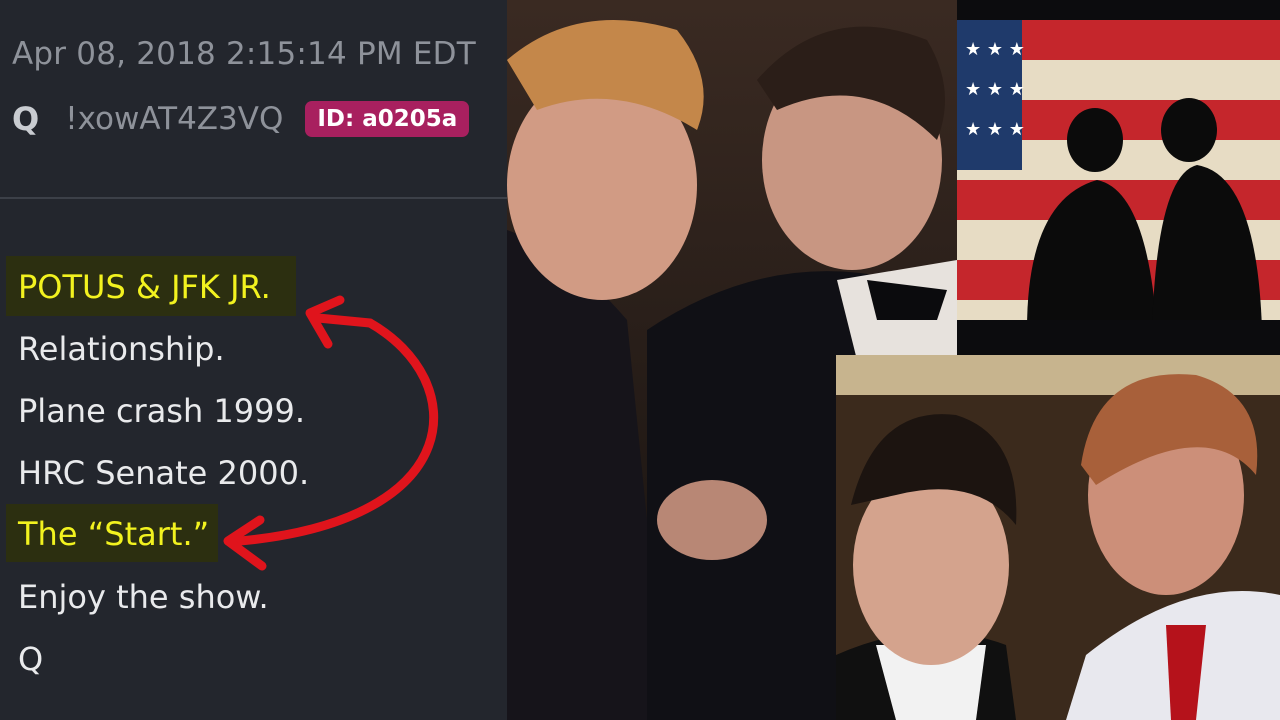 The image size is (1280, 720). I want to click on post-author-row: Q !xowAT4Z3VQ ID: a0205a, so click(241, 119).